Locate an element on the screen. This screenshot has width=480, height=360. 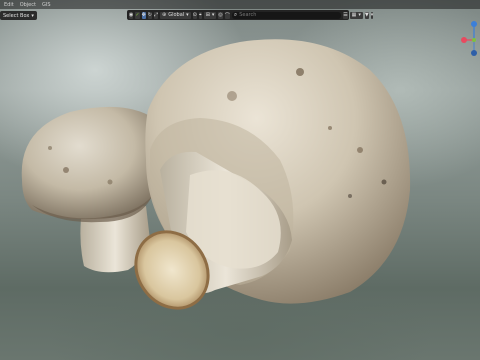
y-axis-icon is located at coordinates (474, 40).